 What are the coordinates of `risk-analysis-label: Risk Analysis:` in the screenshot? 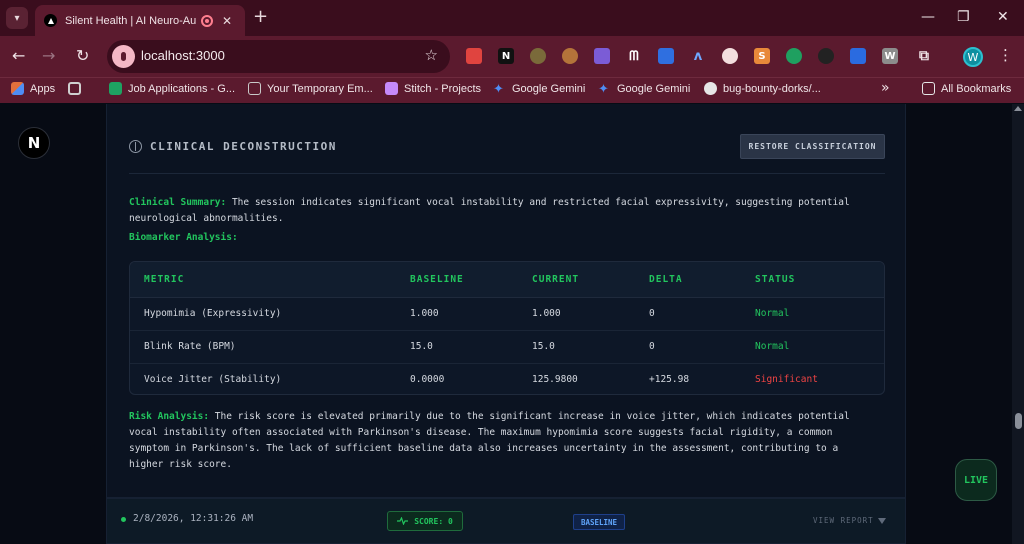 It's located at (169, 416).